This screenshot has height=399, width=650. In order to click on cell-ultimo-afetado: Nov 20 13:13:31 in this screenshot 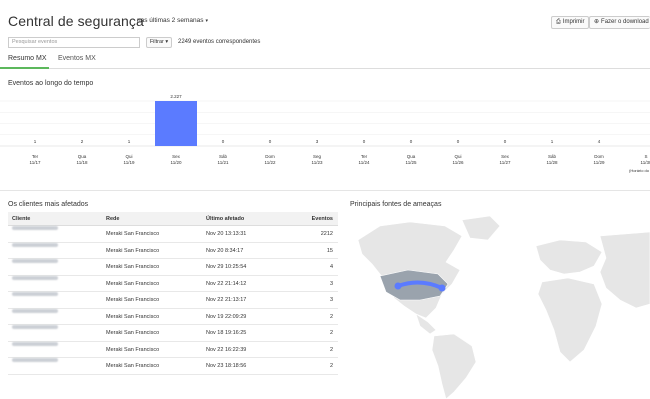, I will do `click(226, 234)`.